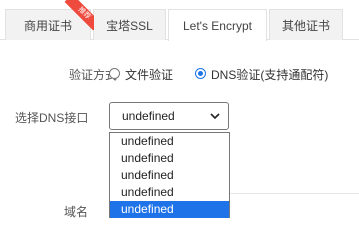 The height and width of the screenshot is (240, 359). I want to click on dns-interface-select: undefined, so click(169, 116).